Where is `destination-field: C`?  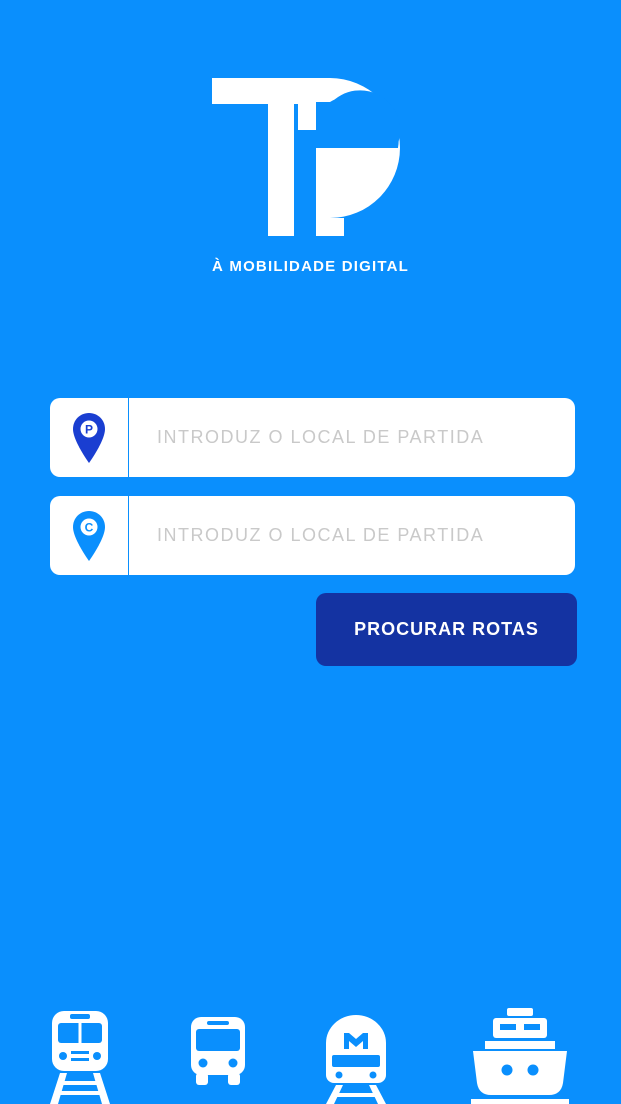
destination-field: C is located at coordinates (312, 535).